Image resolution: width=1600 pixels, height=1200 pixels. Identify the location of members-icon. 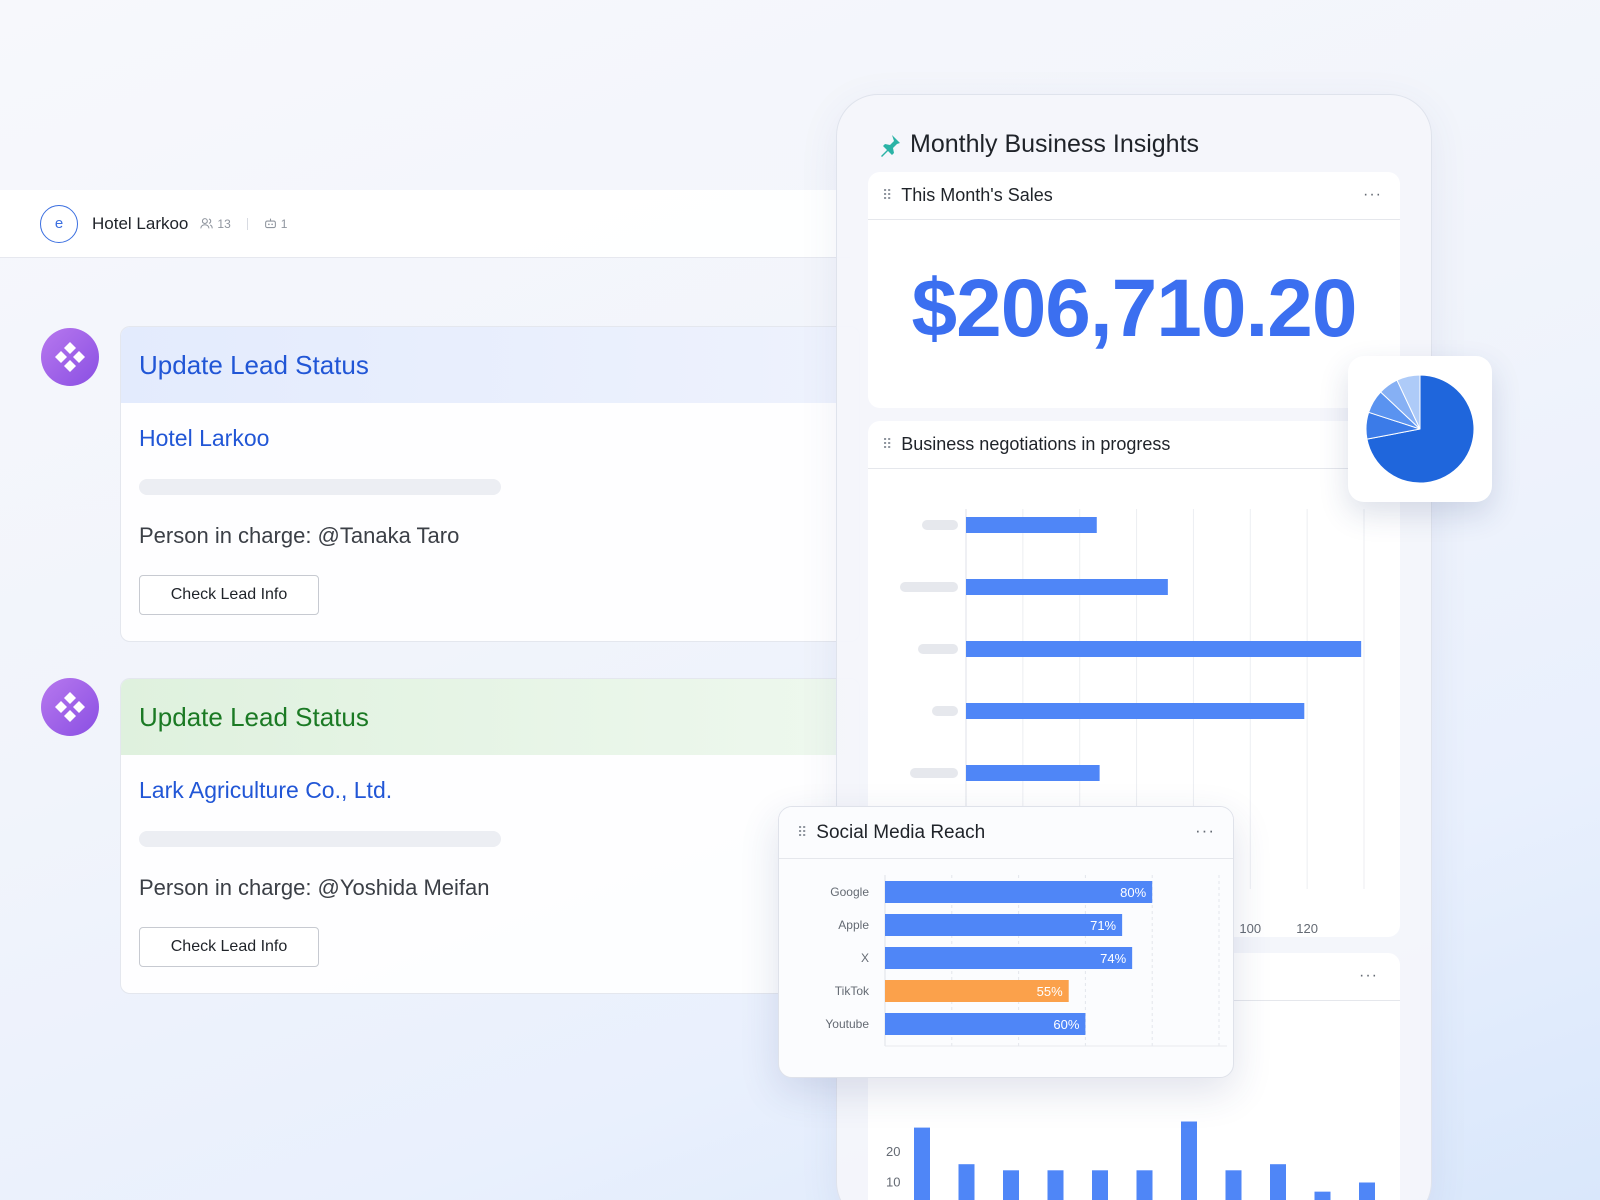
(207, 223).